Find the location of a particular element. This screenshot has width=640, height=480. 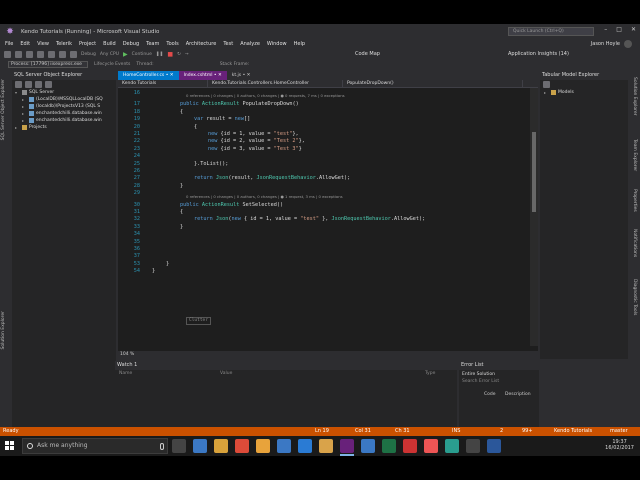

rail-tab-team-explorer: Team Explorer is located at coordinates (634, 155).